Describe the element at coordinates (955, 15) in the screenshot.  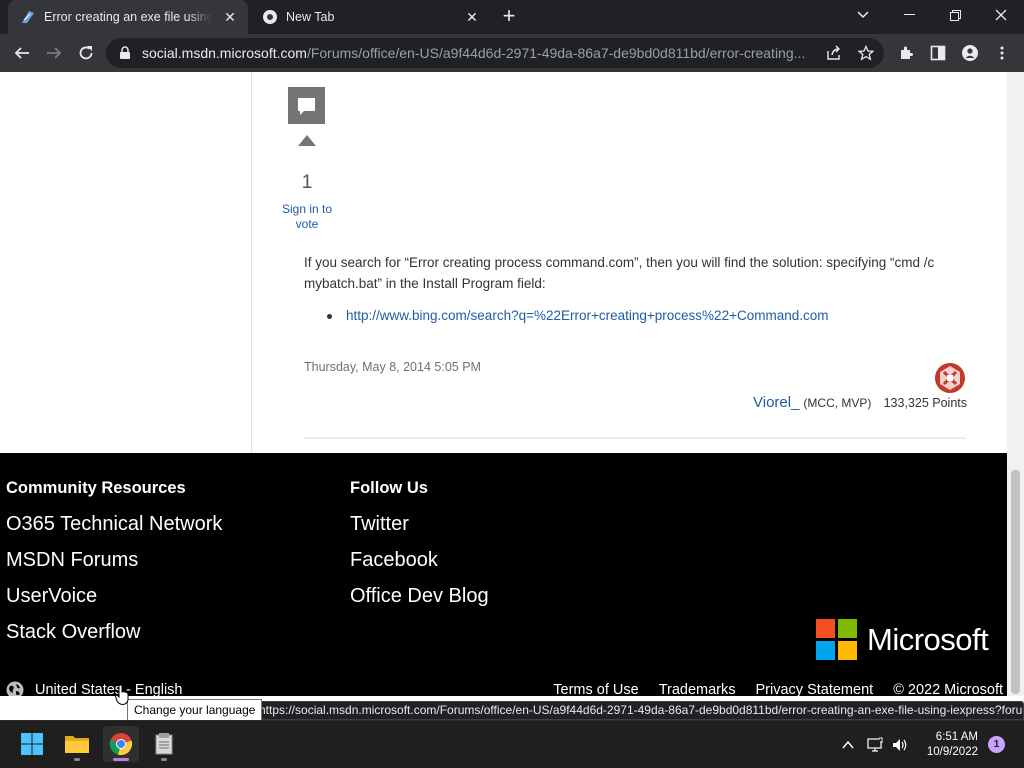
I see `restore-button` at that location.